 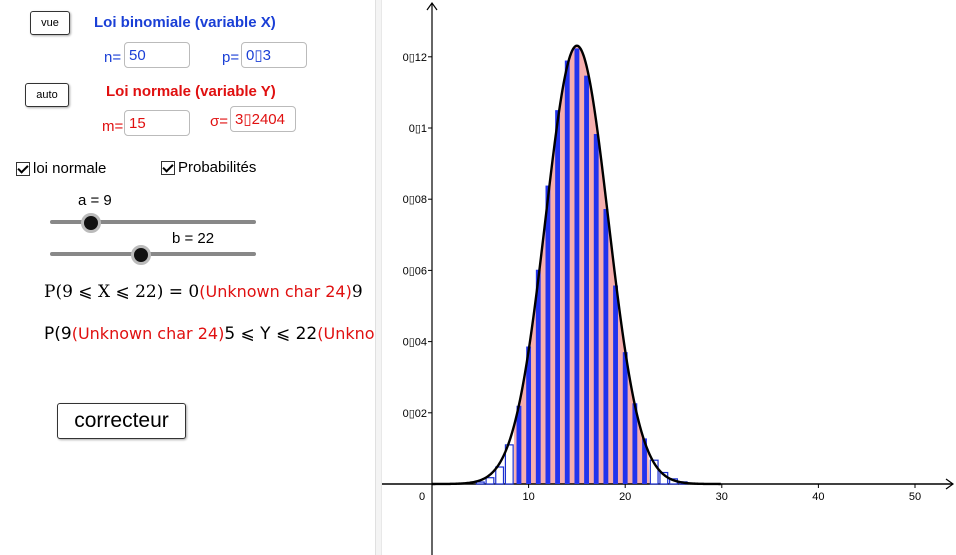 I want to click on vue-button: vue, so click(x=50, y=23).